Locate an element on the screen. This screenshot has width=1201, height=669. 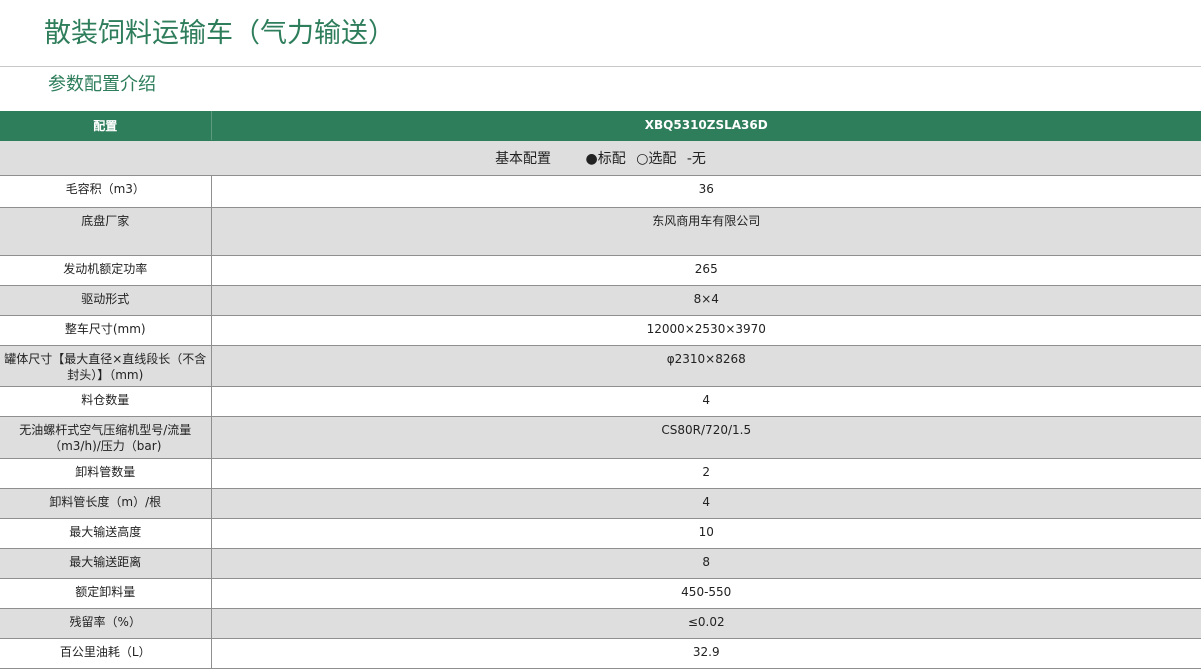
row-label: 卸料管长度（m）/根 is located at coordinates (106, 503).